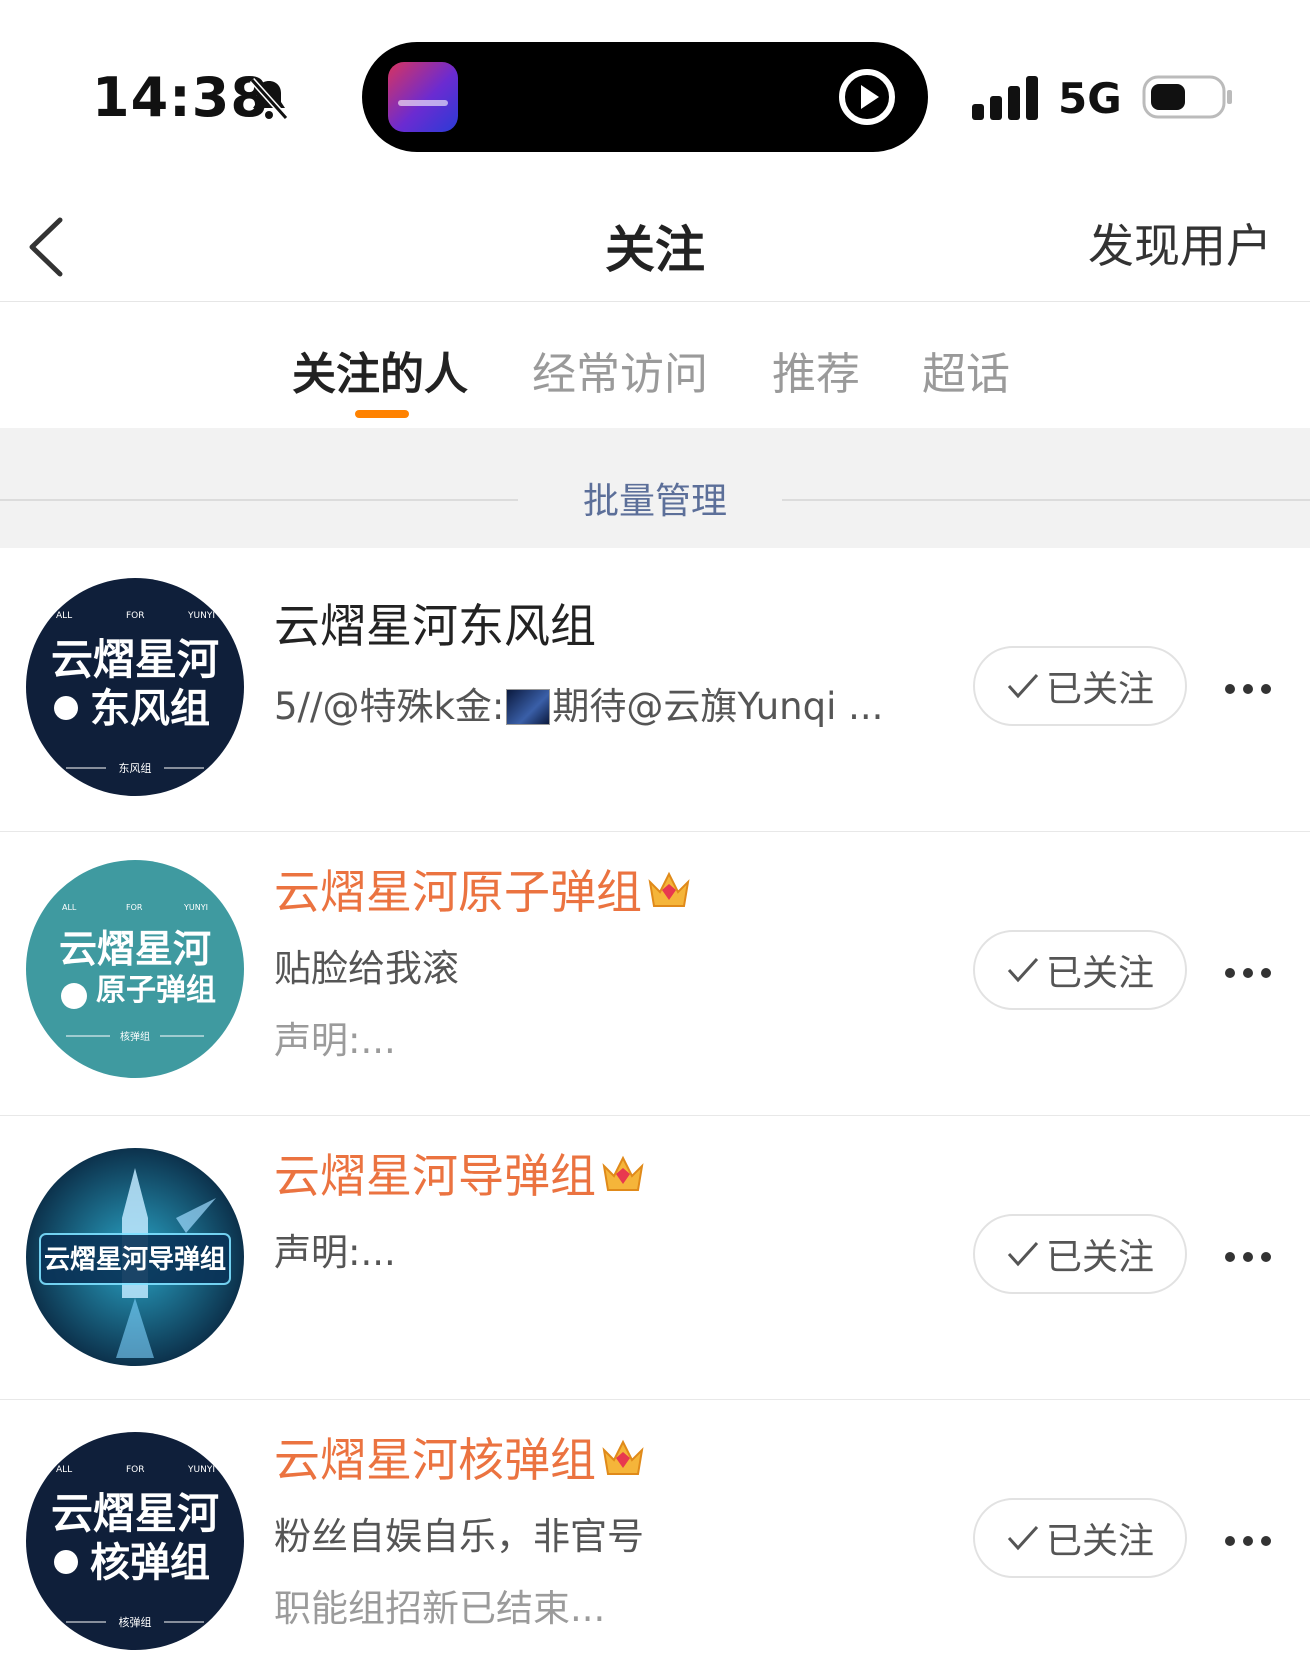 Image resolution: width=1310 pixels, height=1679 pixels. I want to click on signal-icon, so click(1005, 98).